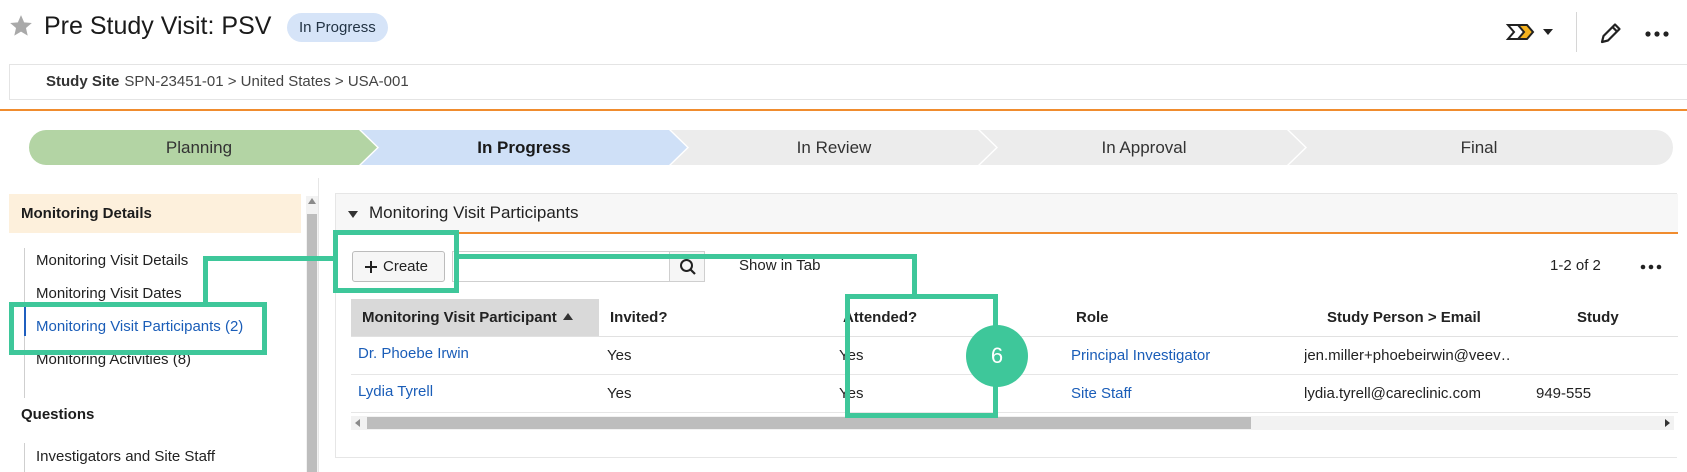 The width and height of the screenshot is (1687, 472). I want to click on stage-in-progress: In Progress, so click(524, 147).